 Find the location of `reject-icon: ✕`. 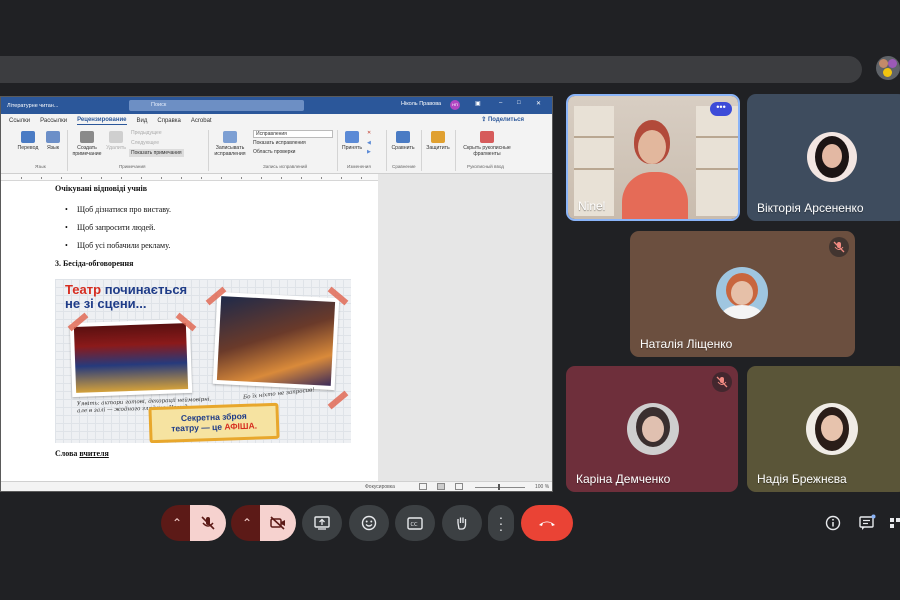

reject-icon: ✕ is located at coordinates (369, 133).